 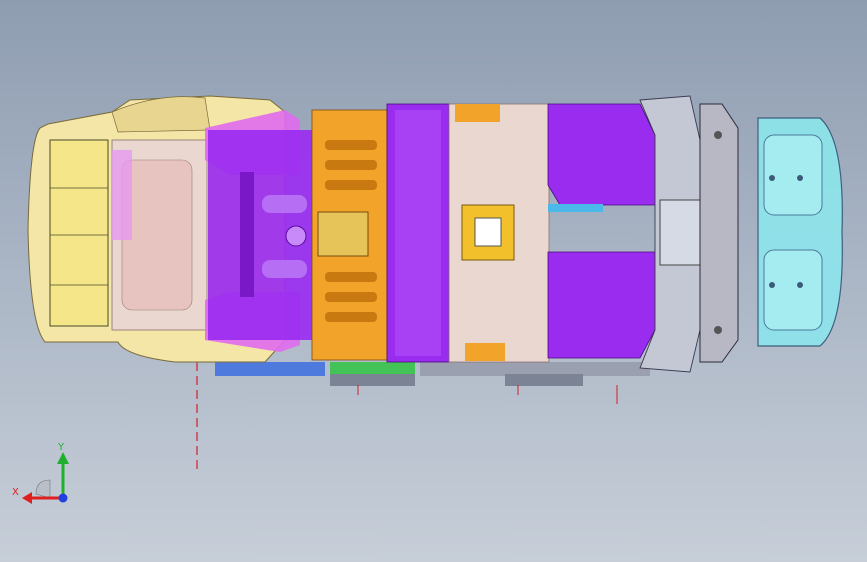 What do you see at coordinates (79, 233) in the screenshot?
I see `front-grille` at bounding box center [79, 233].